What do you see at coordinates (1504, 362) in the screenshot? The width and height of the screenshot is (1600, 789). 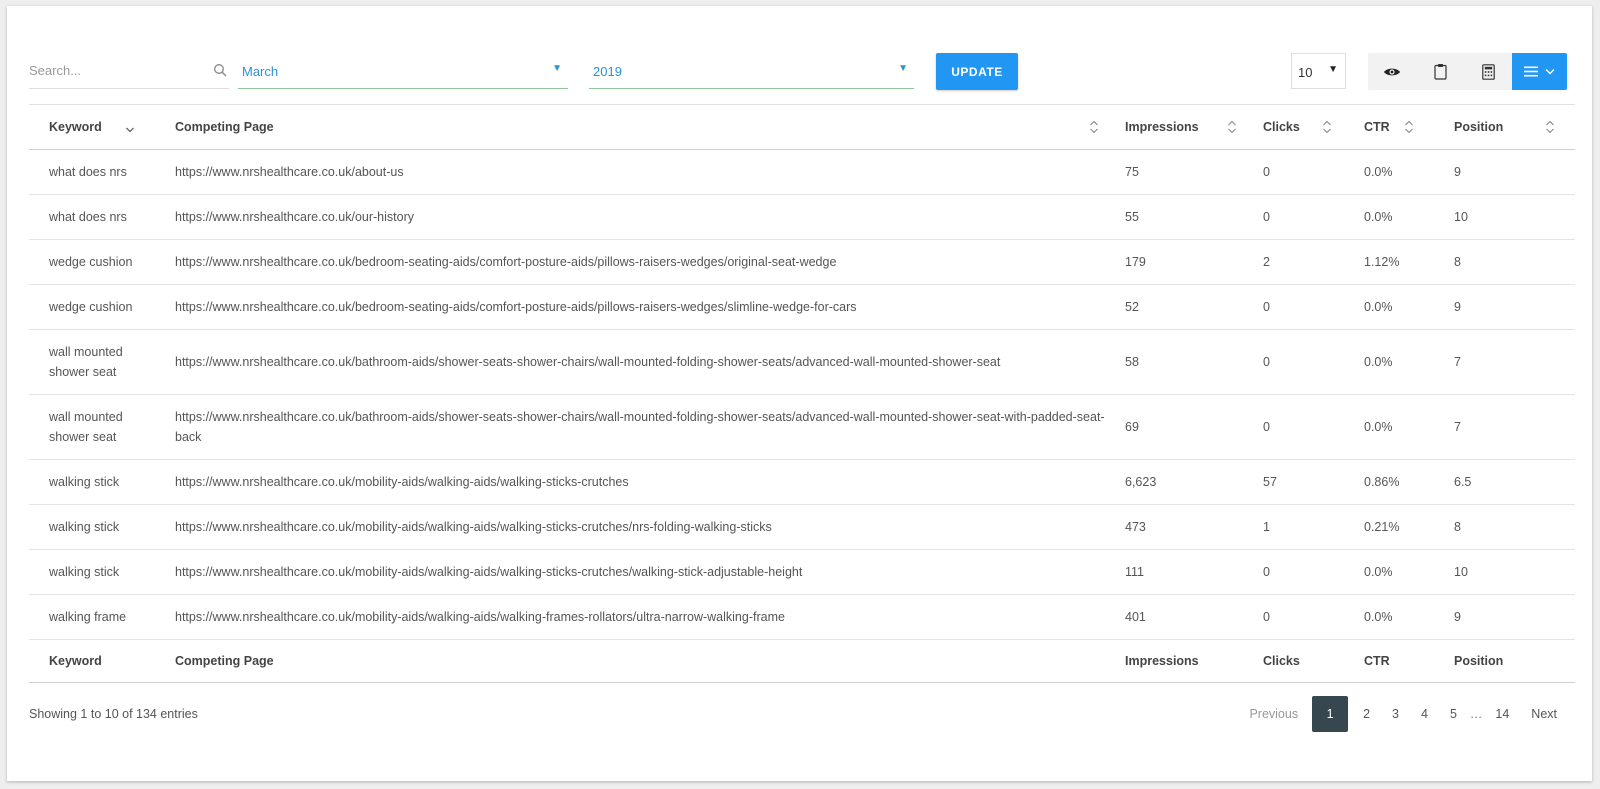 I see `position-cell: 7` at bounding box center [1504, 362].